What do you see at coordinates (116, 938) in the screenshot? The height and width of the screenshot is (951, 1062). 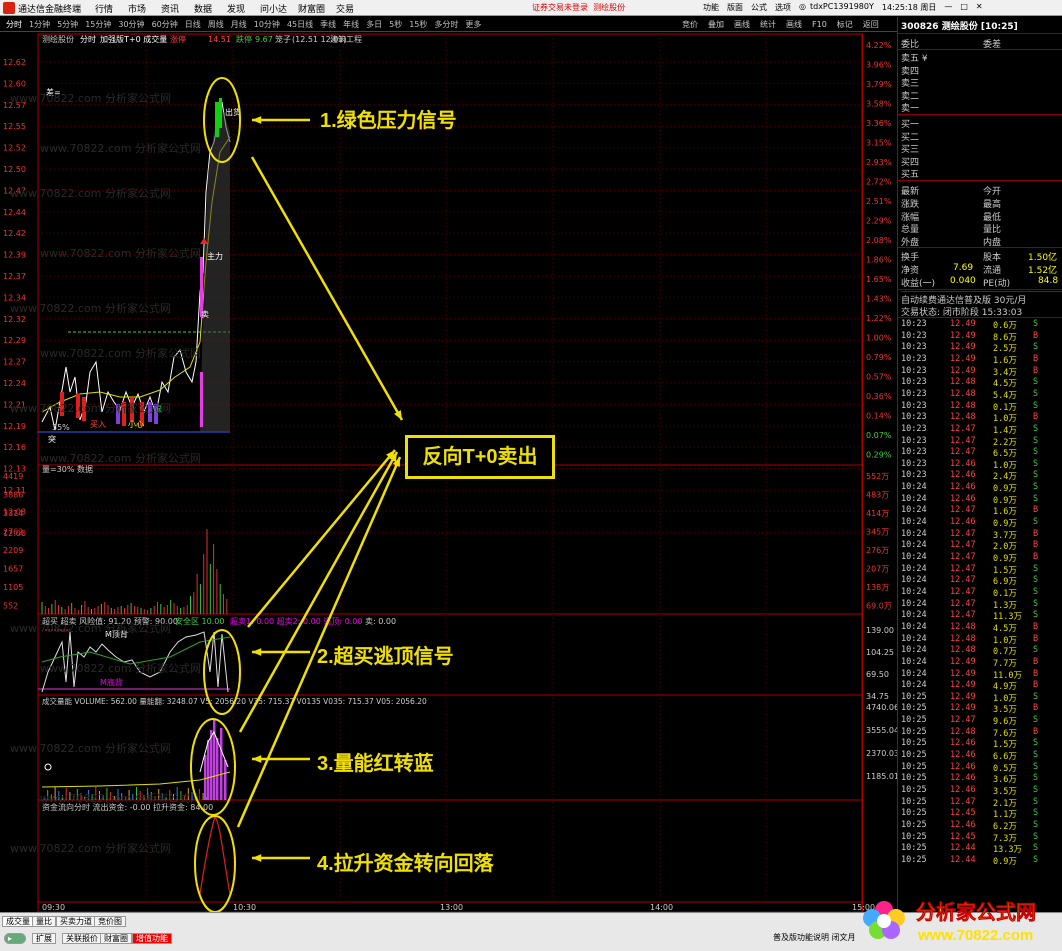 I see `tab-fortune-circle: 财富圈` at bounding box center [116, 938].